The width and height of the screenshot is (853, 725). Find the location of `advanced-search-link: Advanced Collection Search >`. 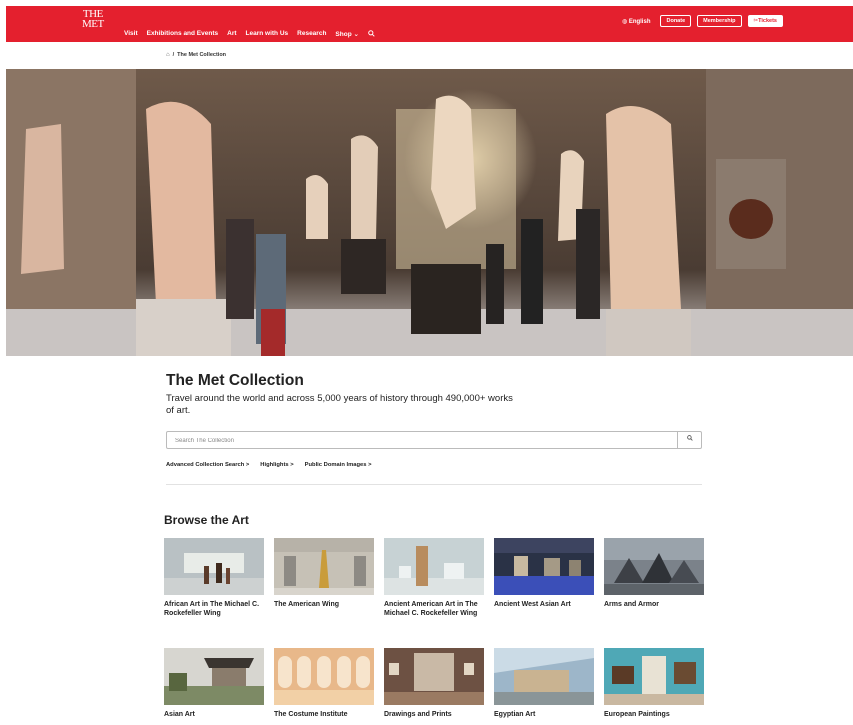

advanced-search-link: Advanced Collection Search > is located at coordinates (207, 465).